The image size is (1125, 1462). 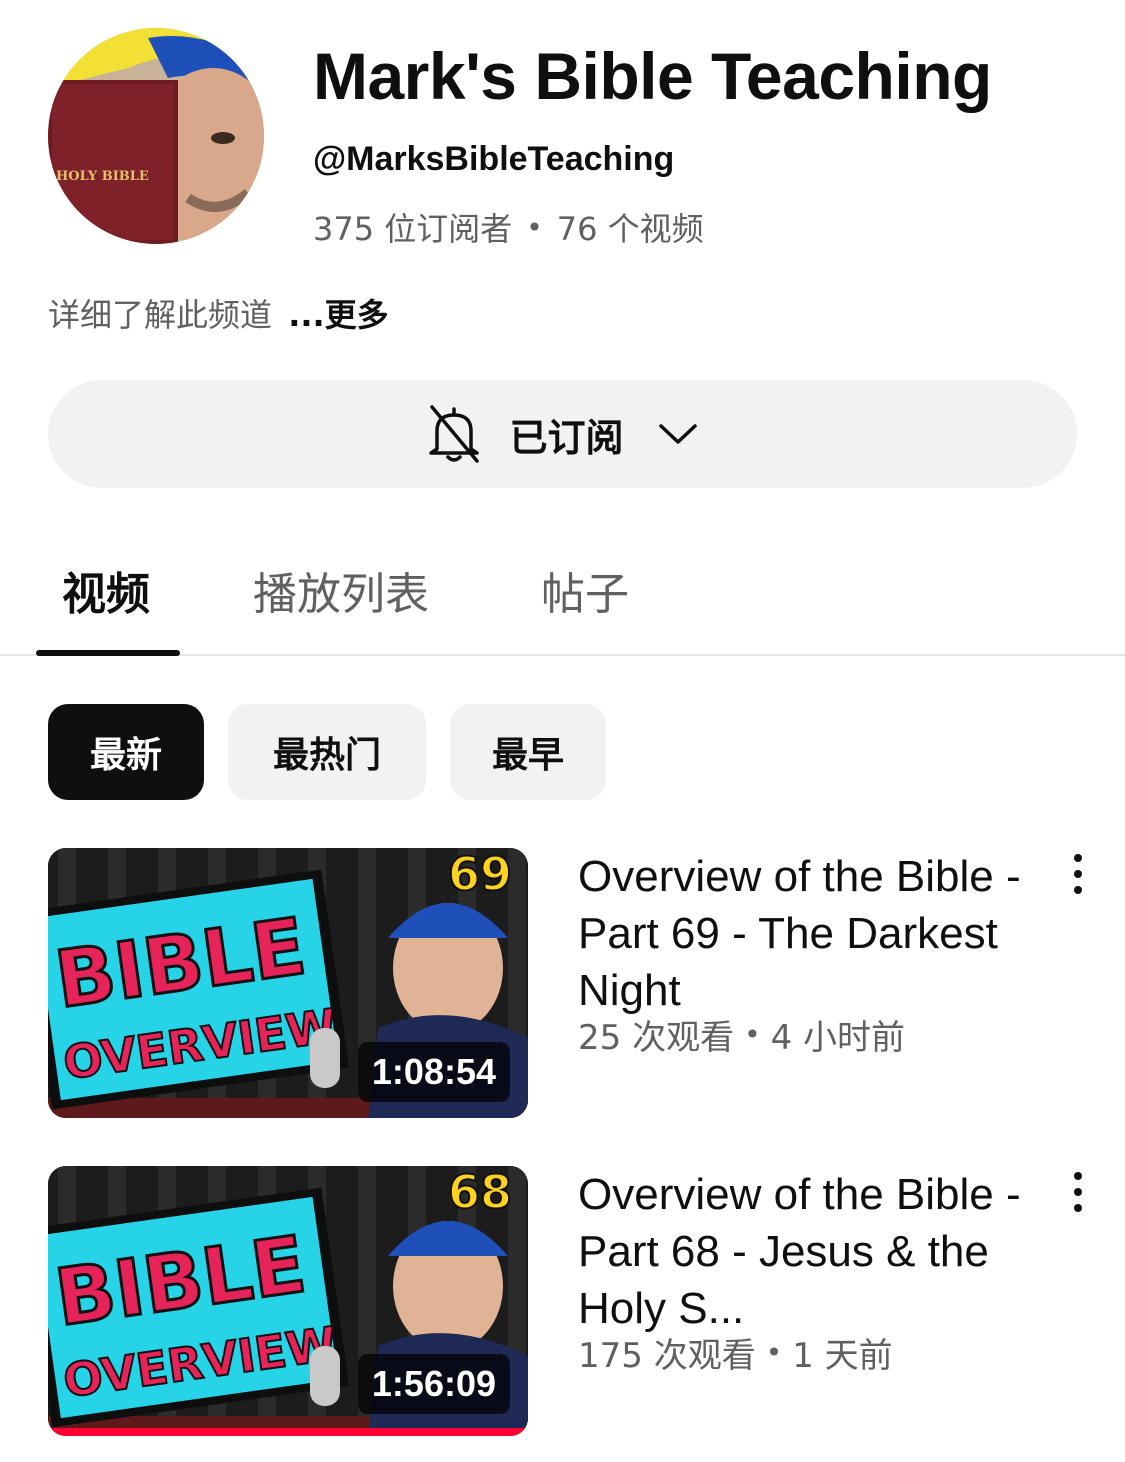 I want to click on channel-tabs: 视频 播放列表 帖子, so click(x=562, y=602).